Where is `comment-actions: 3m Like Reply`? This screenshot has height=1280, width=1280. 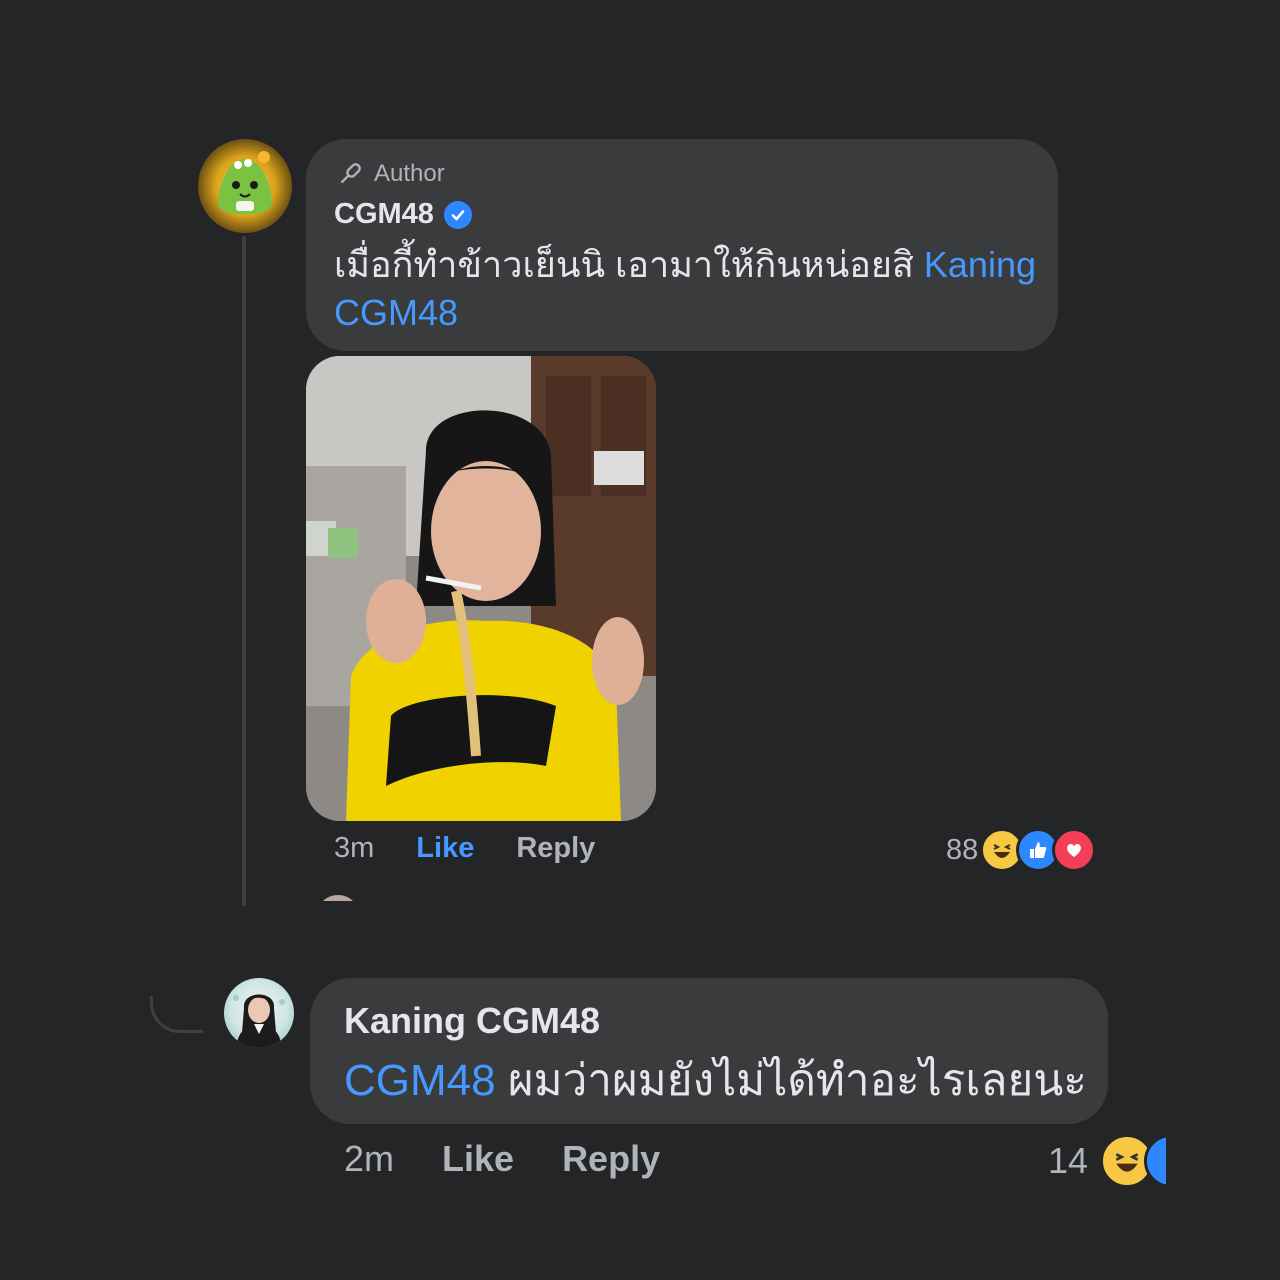 comment-actions: 3m Like Reply is located at coordinates (464, 848).